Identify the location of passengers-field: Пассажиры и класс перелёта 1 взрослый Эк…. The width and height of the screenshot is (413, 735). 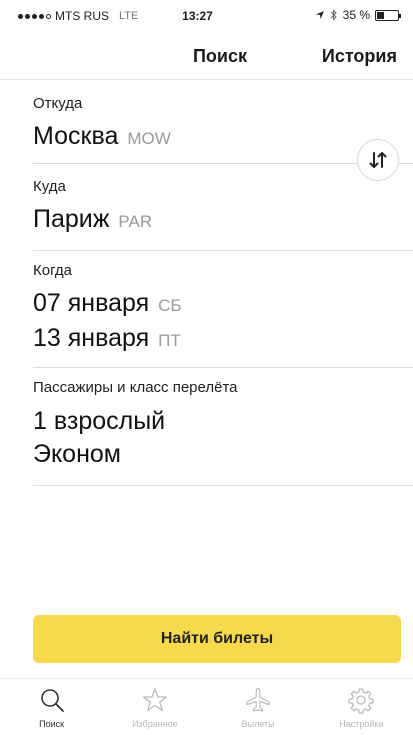
(223, 424).